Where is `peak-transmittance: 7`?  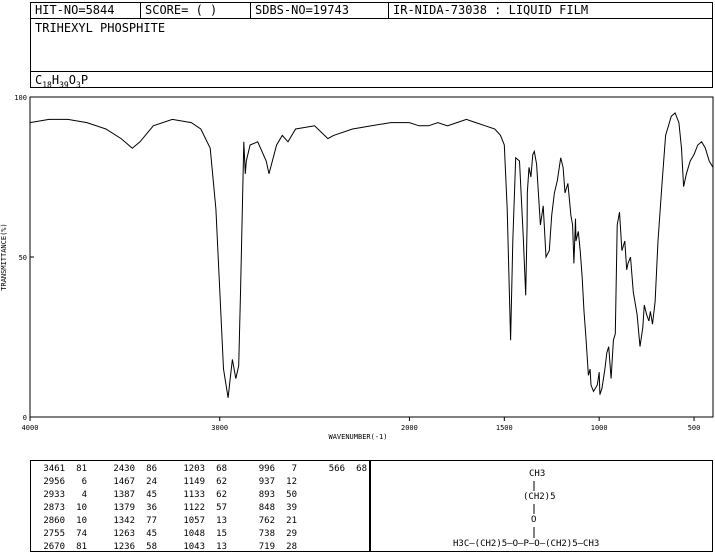
peak-transmittance: 7 is located at coordinates (294, 469).